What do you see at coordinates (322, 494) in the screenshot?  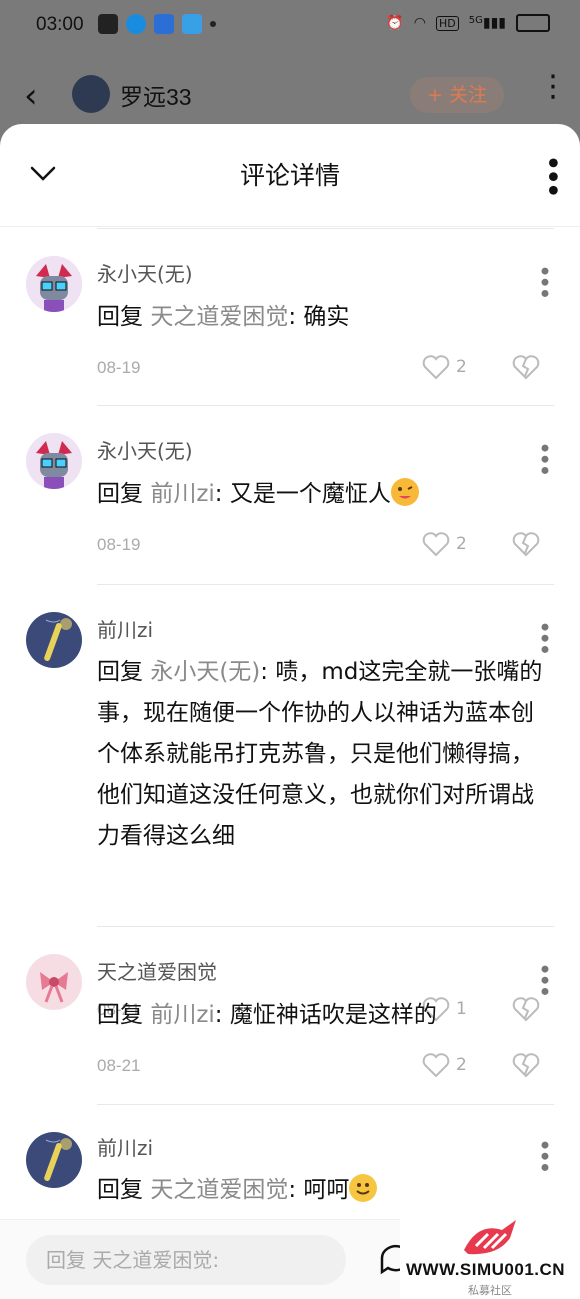 I see `comment-text: 回复 前川zi: 又是一个魔怔人` at bounding box center [322, 494].